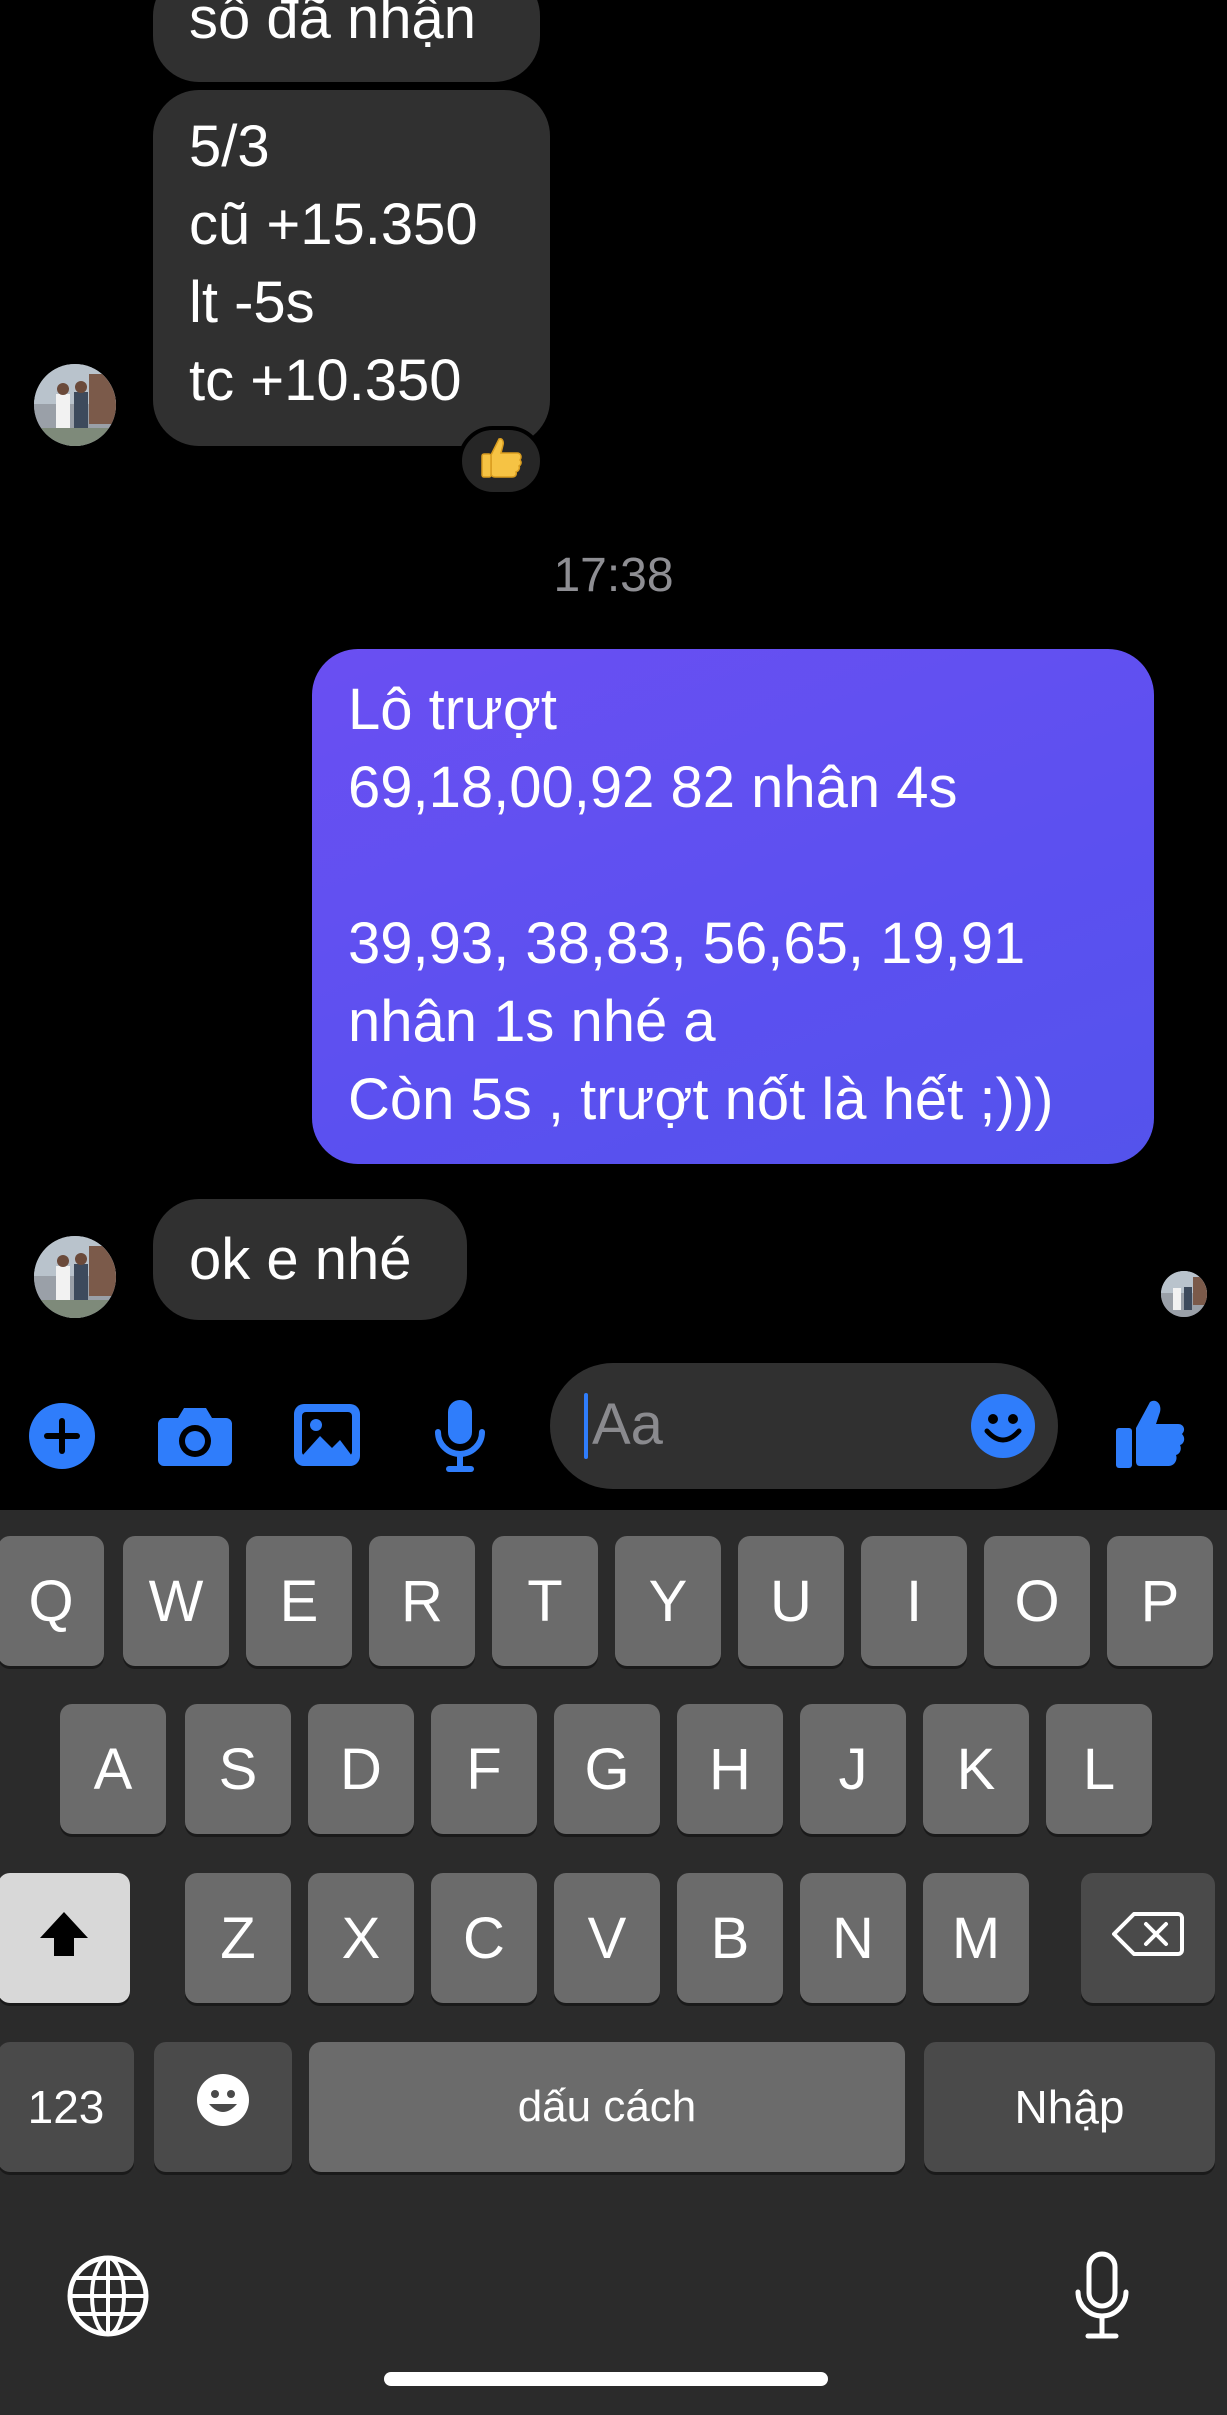 The image size is (1227, 2415). Describe the element at coordinates (422, 1601) in the screenshot. I see `key-r: R` at that location.